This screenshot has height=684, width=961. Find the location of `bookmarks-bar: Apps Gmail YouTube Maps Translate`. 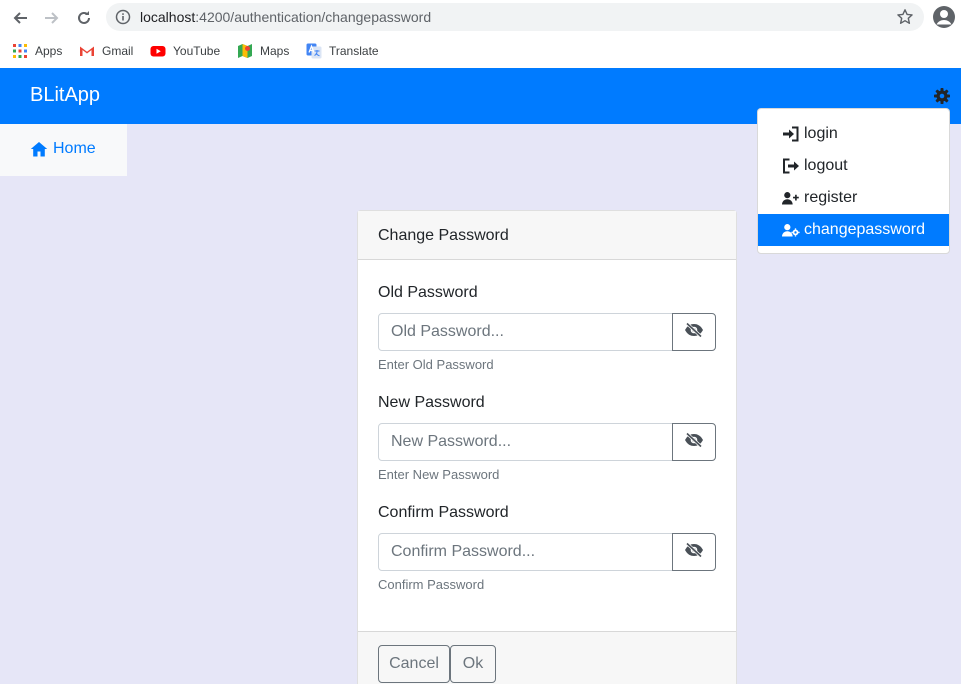

bookmarks-bar: Apps Gmail YouTube Maps Translate is located at coordinates (480, 52).